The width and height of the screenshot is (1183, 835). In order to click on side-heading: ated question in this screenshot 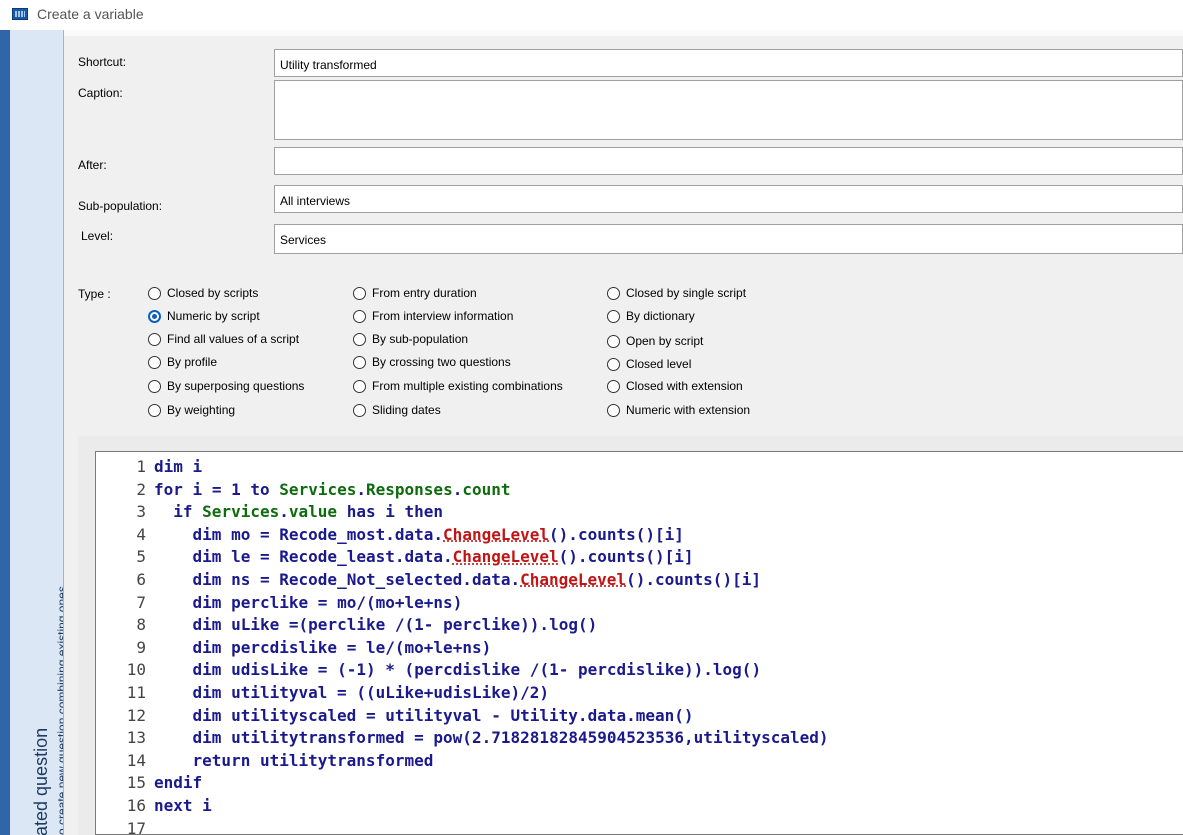, I will do `click(41, 781)`.